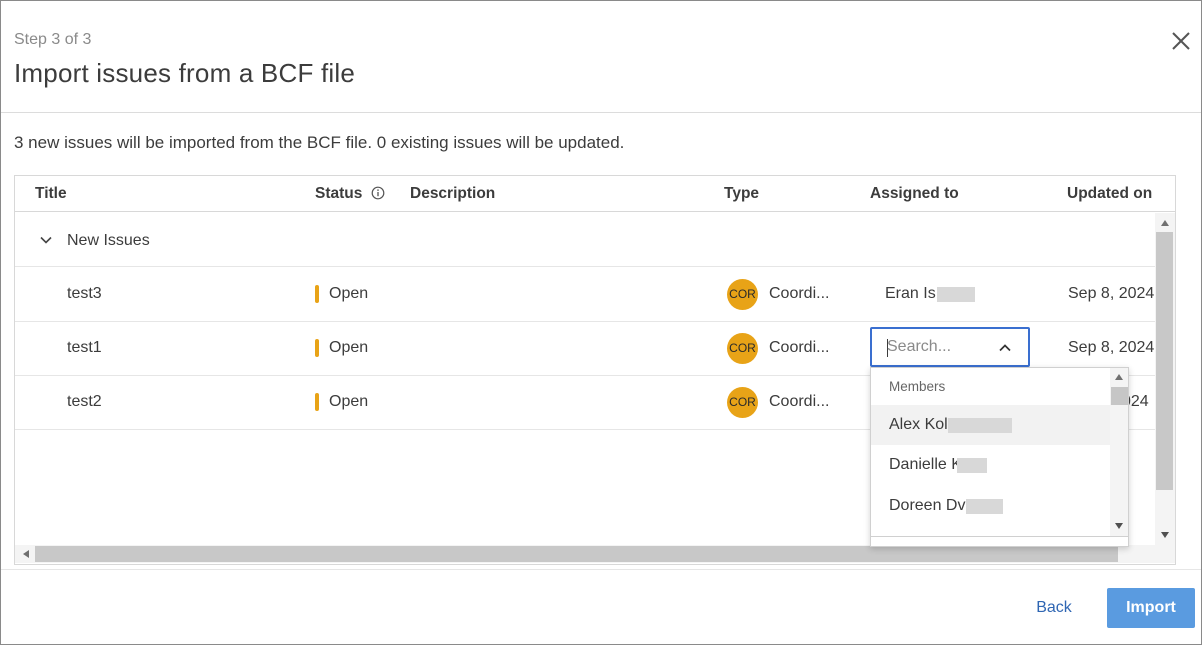 This screenshot has width=1202, height=645. Describe the element at coordinates (999, 536) in the screenshot. I see `dropdown-divider` at that location.